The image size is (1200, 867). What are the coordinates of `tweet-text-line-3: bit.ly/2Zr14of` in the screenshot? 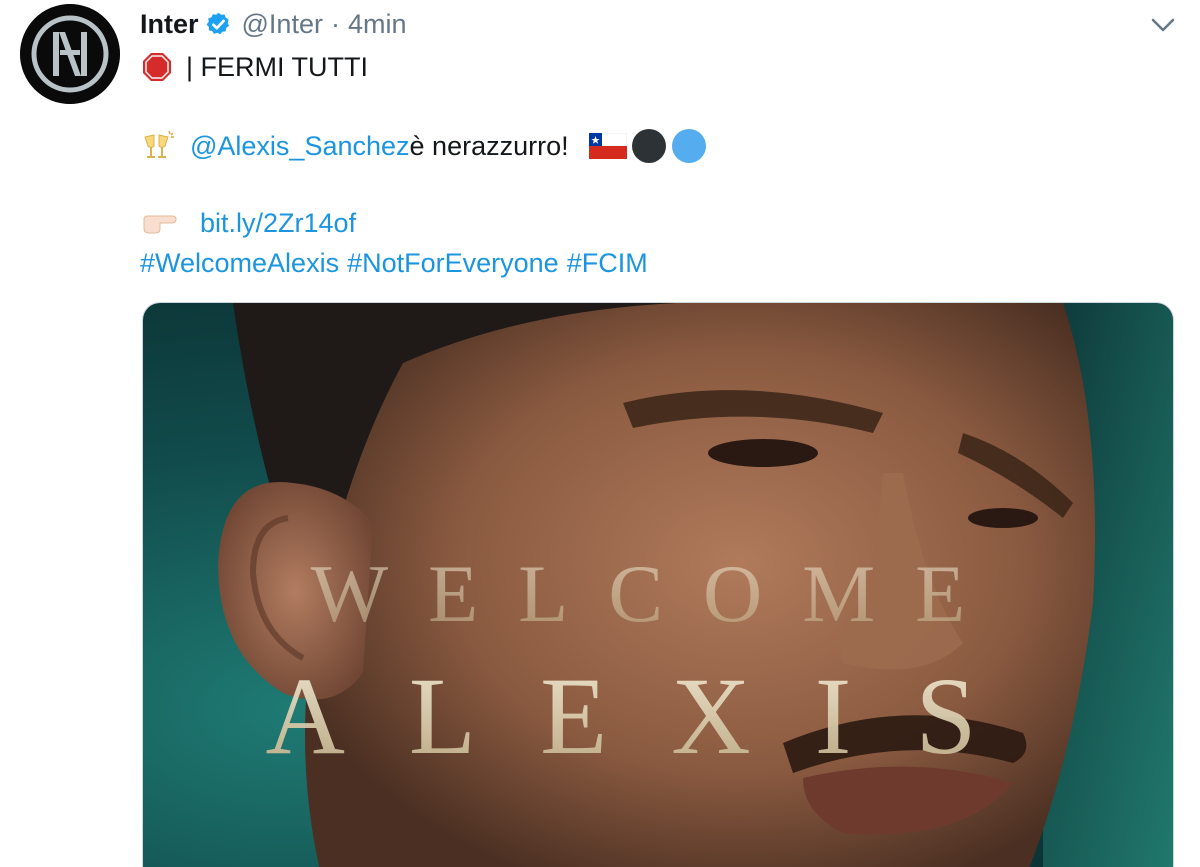 It's located at (248, 223).